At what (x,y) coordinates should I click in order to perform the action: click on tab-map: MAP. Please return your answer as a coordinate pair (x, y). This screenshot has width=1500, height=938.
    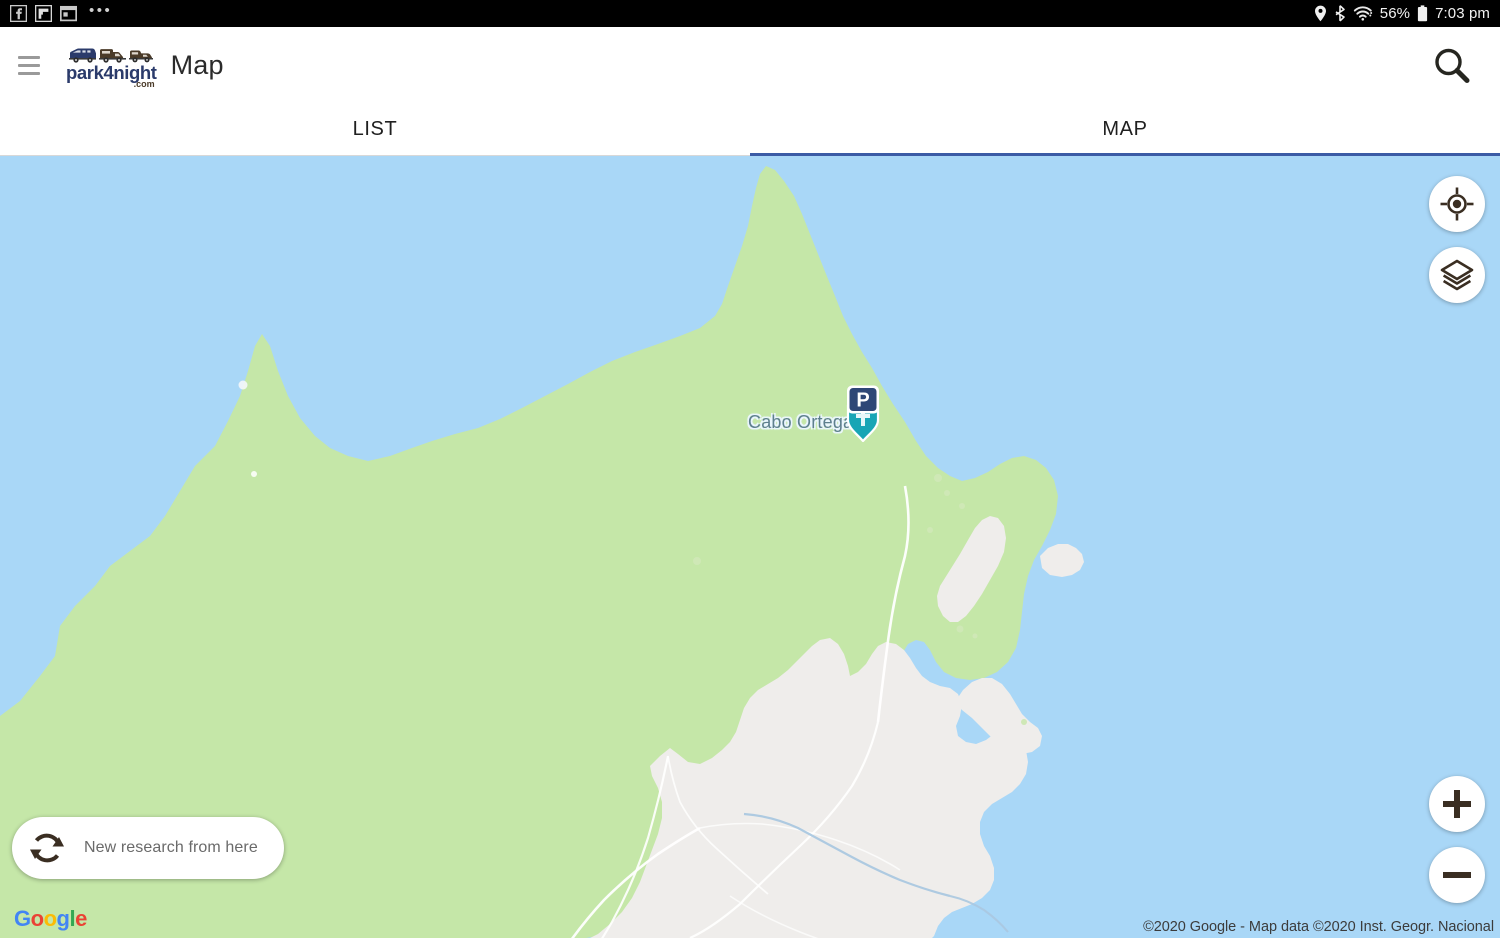
    Looking at the image, I should click on (1125, 130).